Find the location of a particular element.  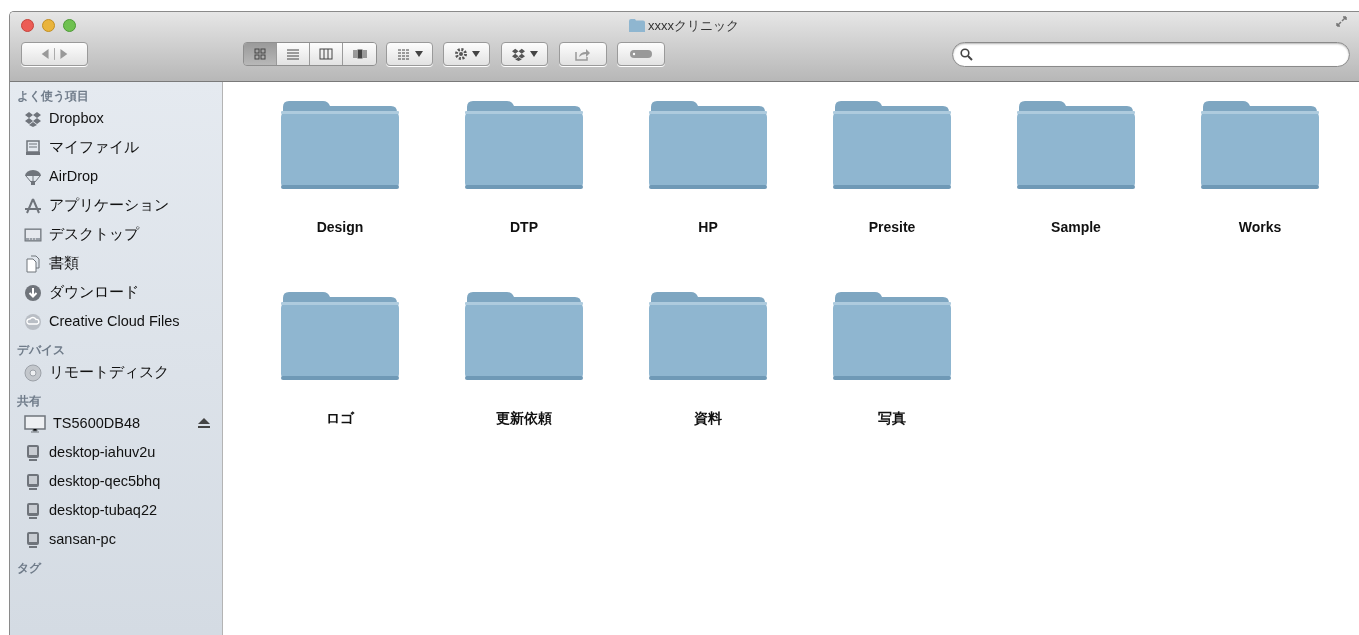

folder-name: Works is located at coordinates (1260, 227).